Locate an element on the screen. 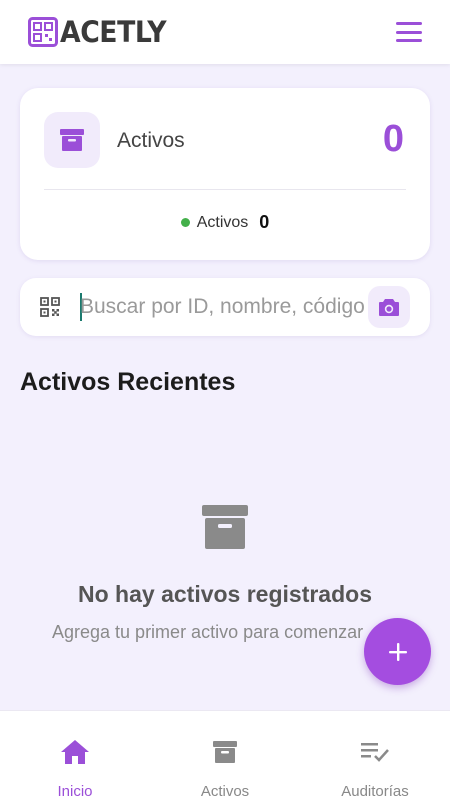 Image resolution: width=450 pixels, height=800 pixels. card-divider is located at coordinates (225, 189).